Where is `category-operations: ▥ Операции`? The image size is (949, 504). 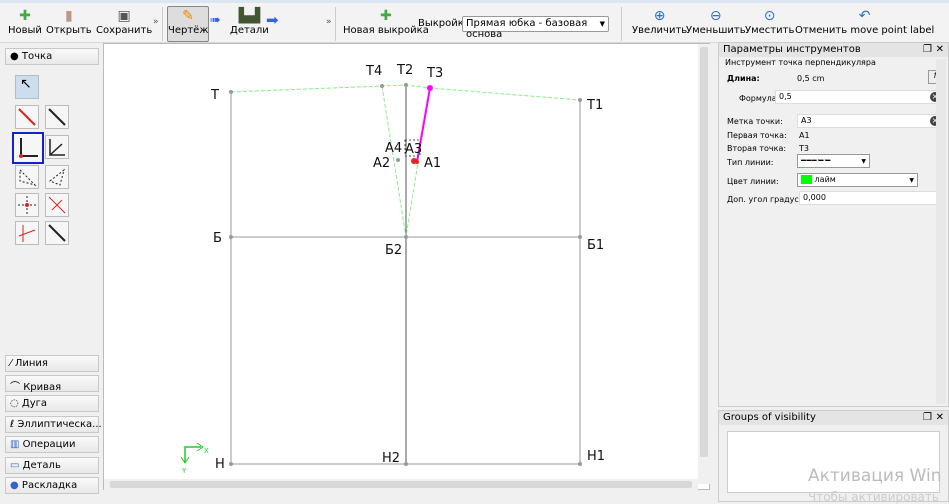 category-operations: ▥ Операции is located at coordinates (52, 444).